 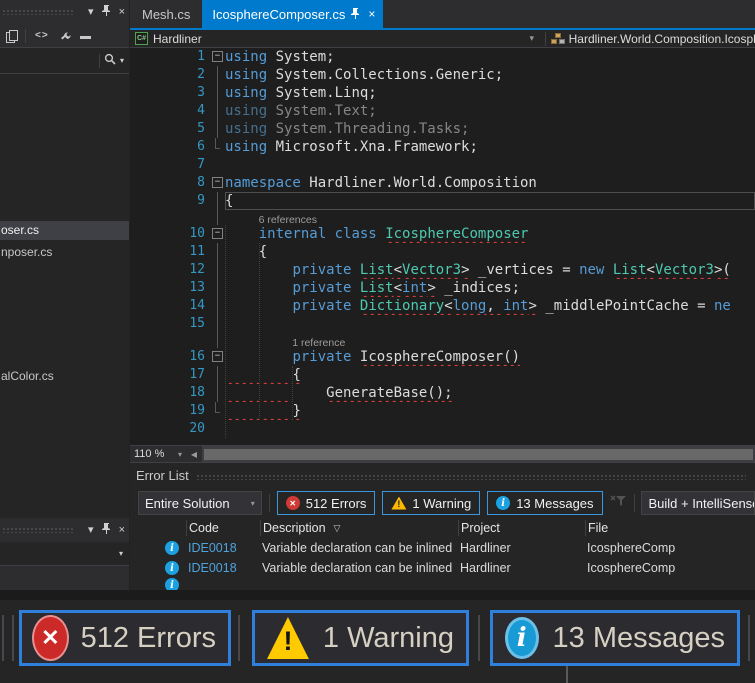 What do you see at coordinates (698, 503) in the screenshot?
I see `source-dropdown: Build + IntelliSense` at bounding box center [698, 503].